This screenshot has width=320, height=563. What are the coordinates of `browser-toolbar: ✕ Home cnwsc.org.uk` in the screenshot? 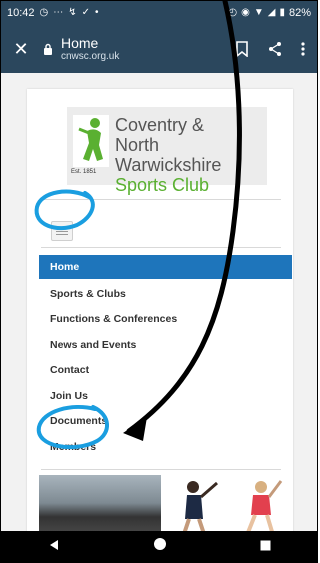 It's located at (159, 49).